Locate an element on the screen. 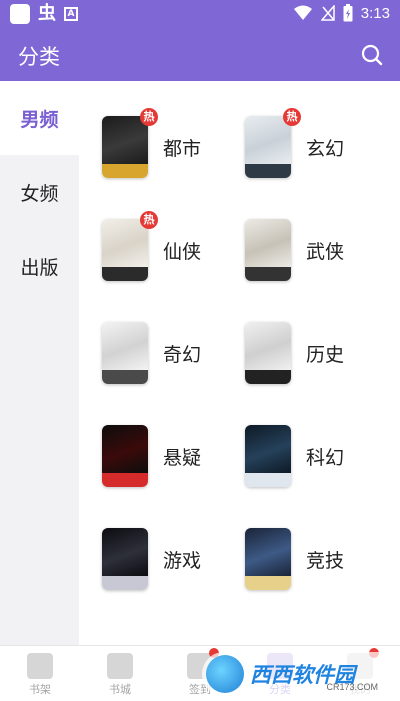 The image size is (400, 701). app-header: 分类 is located at coordinates (200, 54).